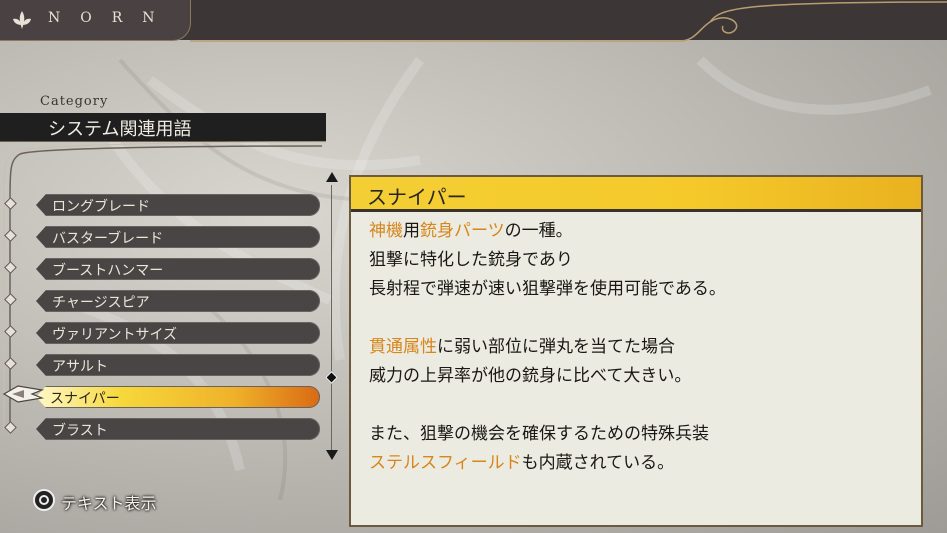 This screenshot has width=947, height=533. Describe the element at coordinates (101, 303) in the screenshot. I see `list-item-label: チャージスピア` at that location.